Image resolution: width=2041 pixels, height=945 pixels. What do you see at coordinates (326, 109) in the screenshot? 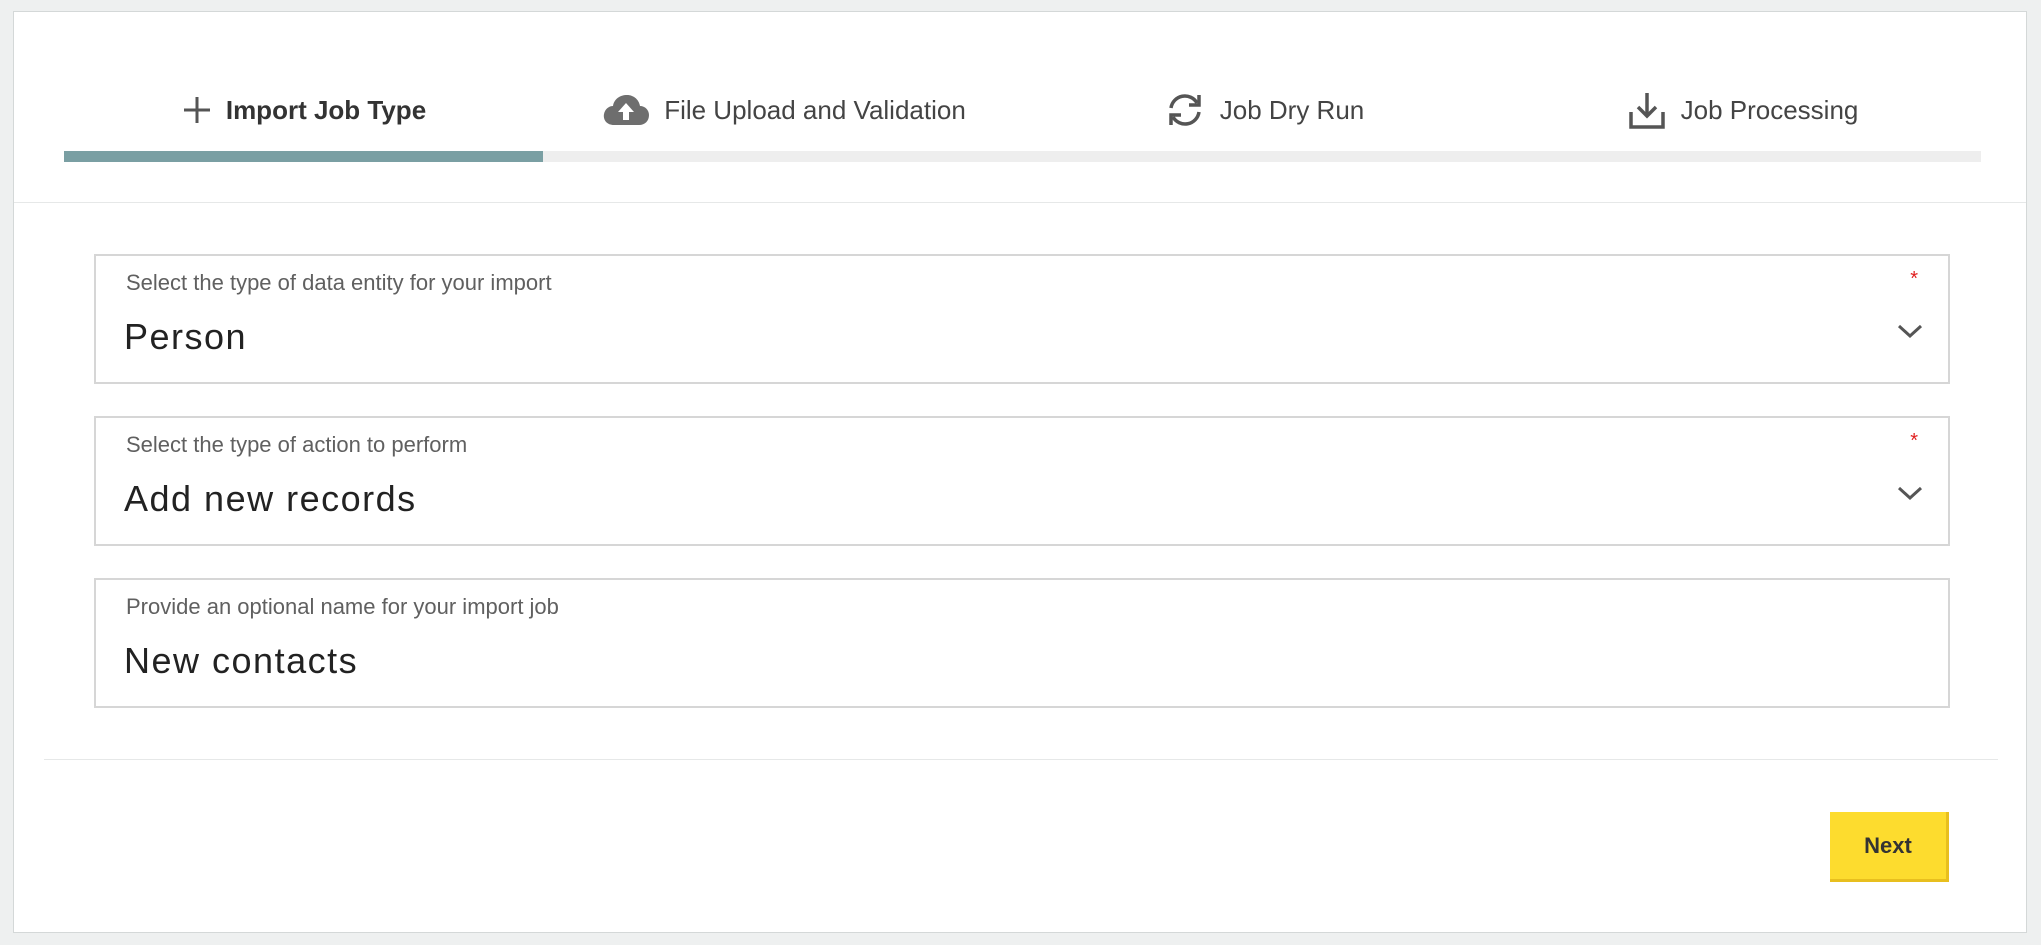
I see `step-label: Import Job Type` at bounding box center [326, 109].